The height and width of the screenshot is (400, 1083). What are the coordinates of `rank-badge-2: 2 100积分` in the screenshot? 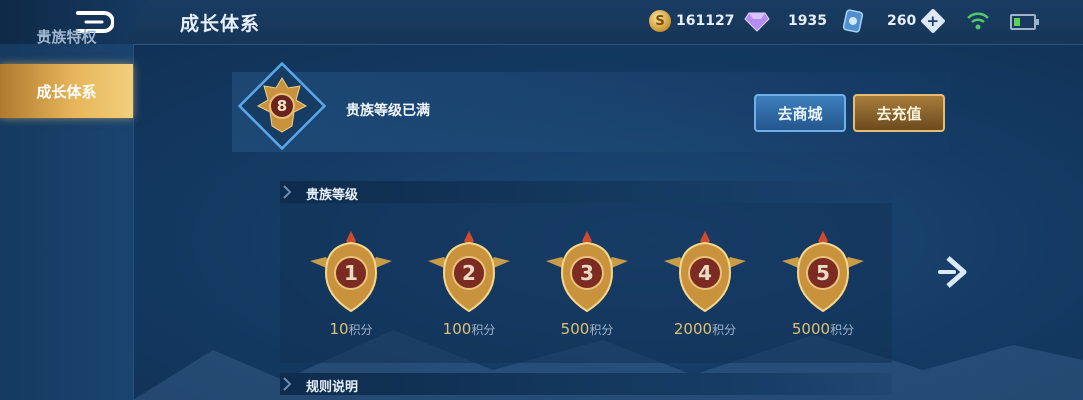 It's located at (469, 287).